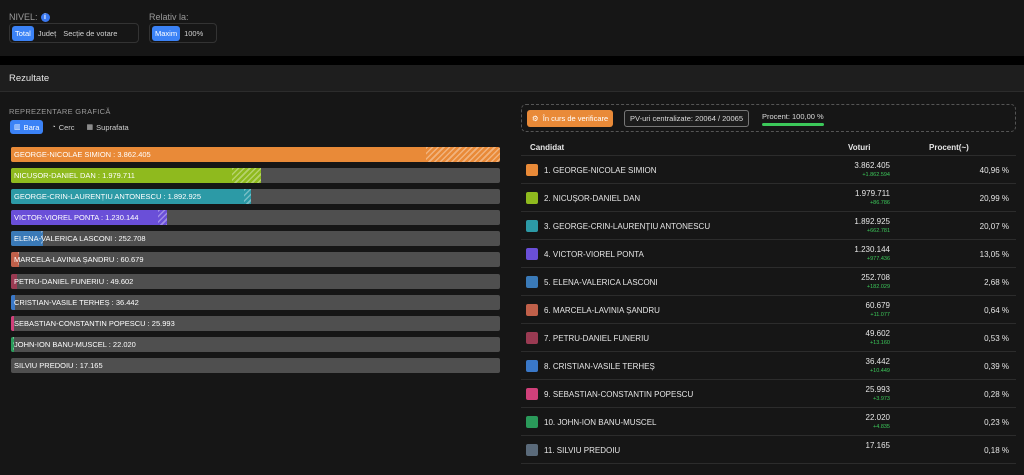 The width and height of the screenshot is (1024, 475). I want to click on verification-icon: ⚙, so click(535, 118).